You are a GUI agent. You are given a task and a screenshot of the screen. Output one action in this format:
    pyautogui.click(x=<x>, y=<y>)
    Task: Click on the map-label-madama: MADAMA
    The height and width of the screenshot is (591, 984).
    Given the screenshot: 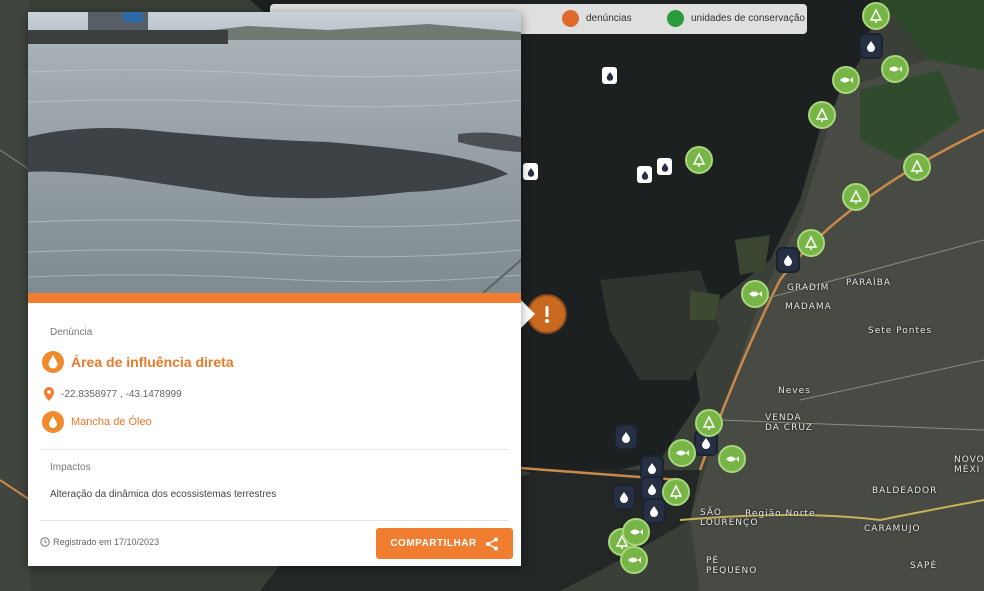 What is the action you would take?
    pyautogui.click(x=808, y=307)
    